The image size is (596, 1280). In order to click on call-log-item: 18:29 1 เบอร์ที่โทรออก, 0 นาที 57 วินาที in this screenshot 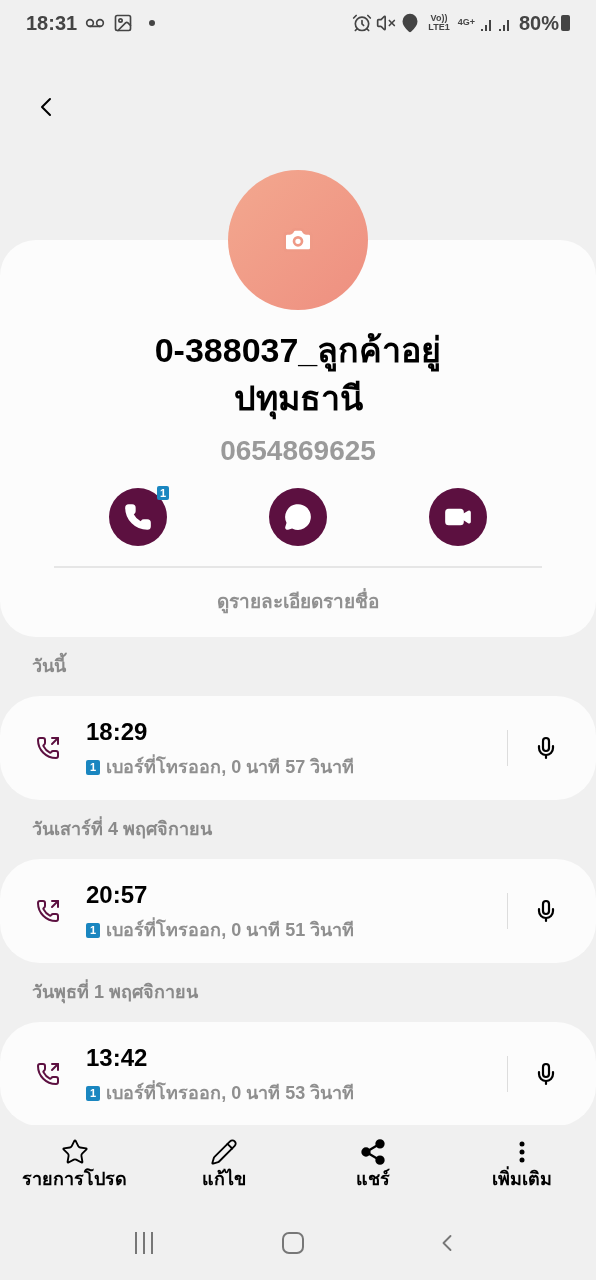, I will do `click(298, 747)`.